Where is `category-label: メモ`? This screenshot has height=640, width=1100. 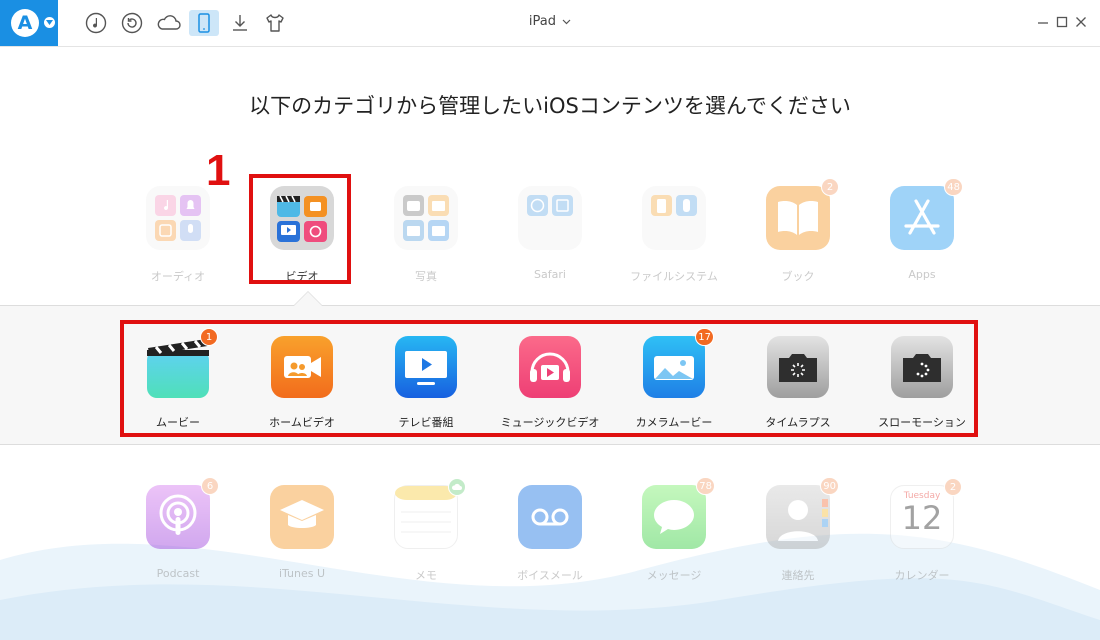
category-label: メモ is located at coordinates (426, 575).